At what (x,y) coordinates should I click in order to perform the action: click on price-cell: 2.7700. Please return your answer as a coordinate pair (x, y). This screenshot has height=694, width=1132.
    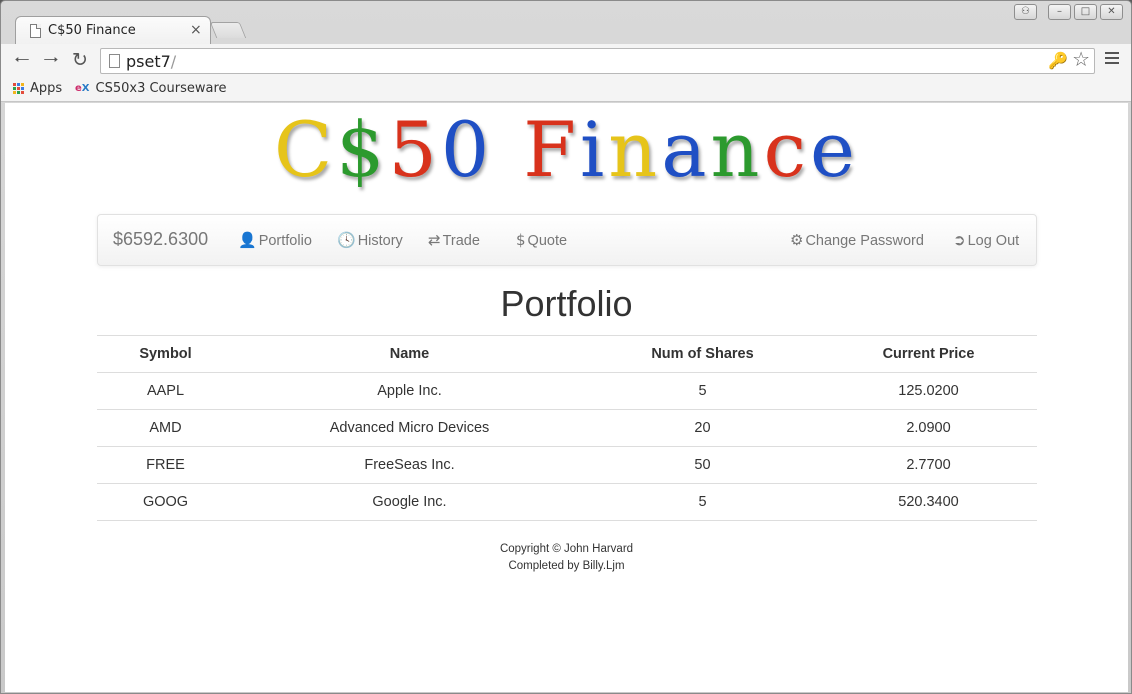
    Looking at the image, I should click on (928, 465).